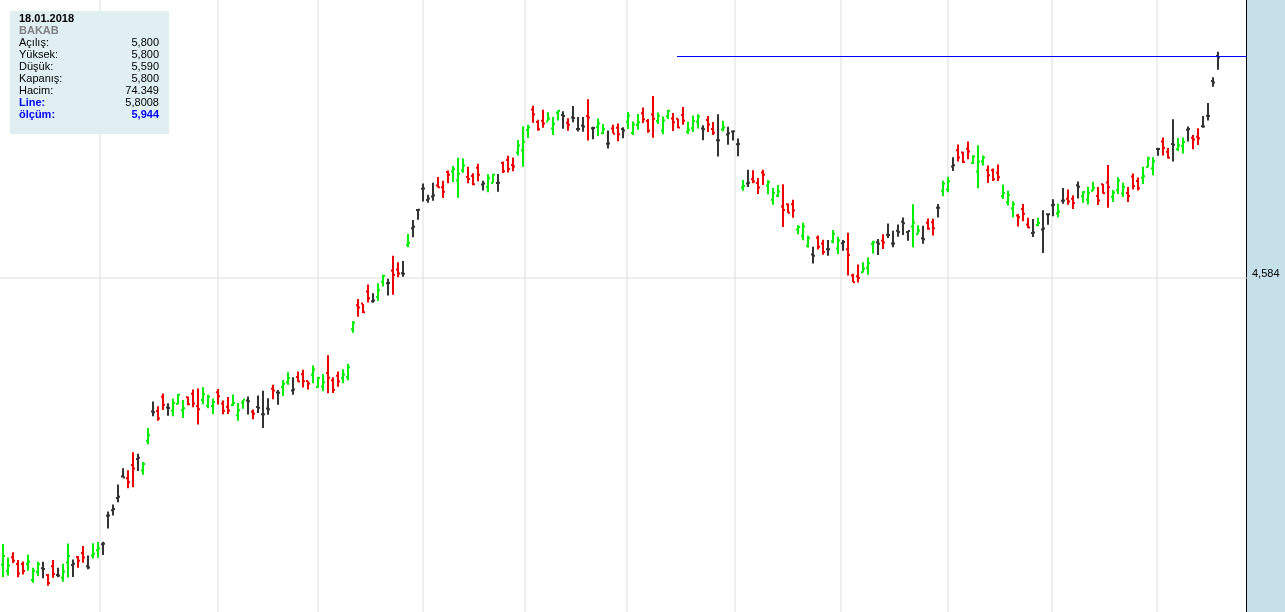  I want to click on axis-label: 4,584, so click(1265, 273).